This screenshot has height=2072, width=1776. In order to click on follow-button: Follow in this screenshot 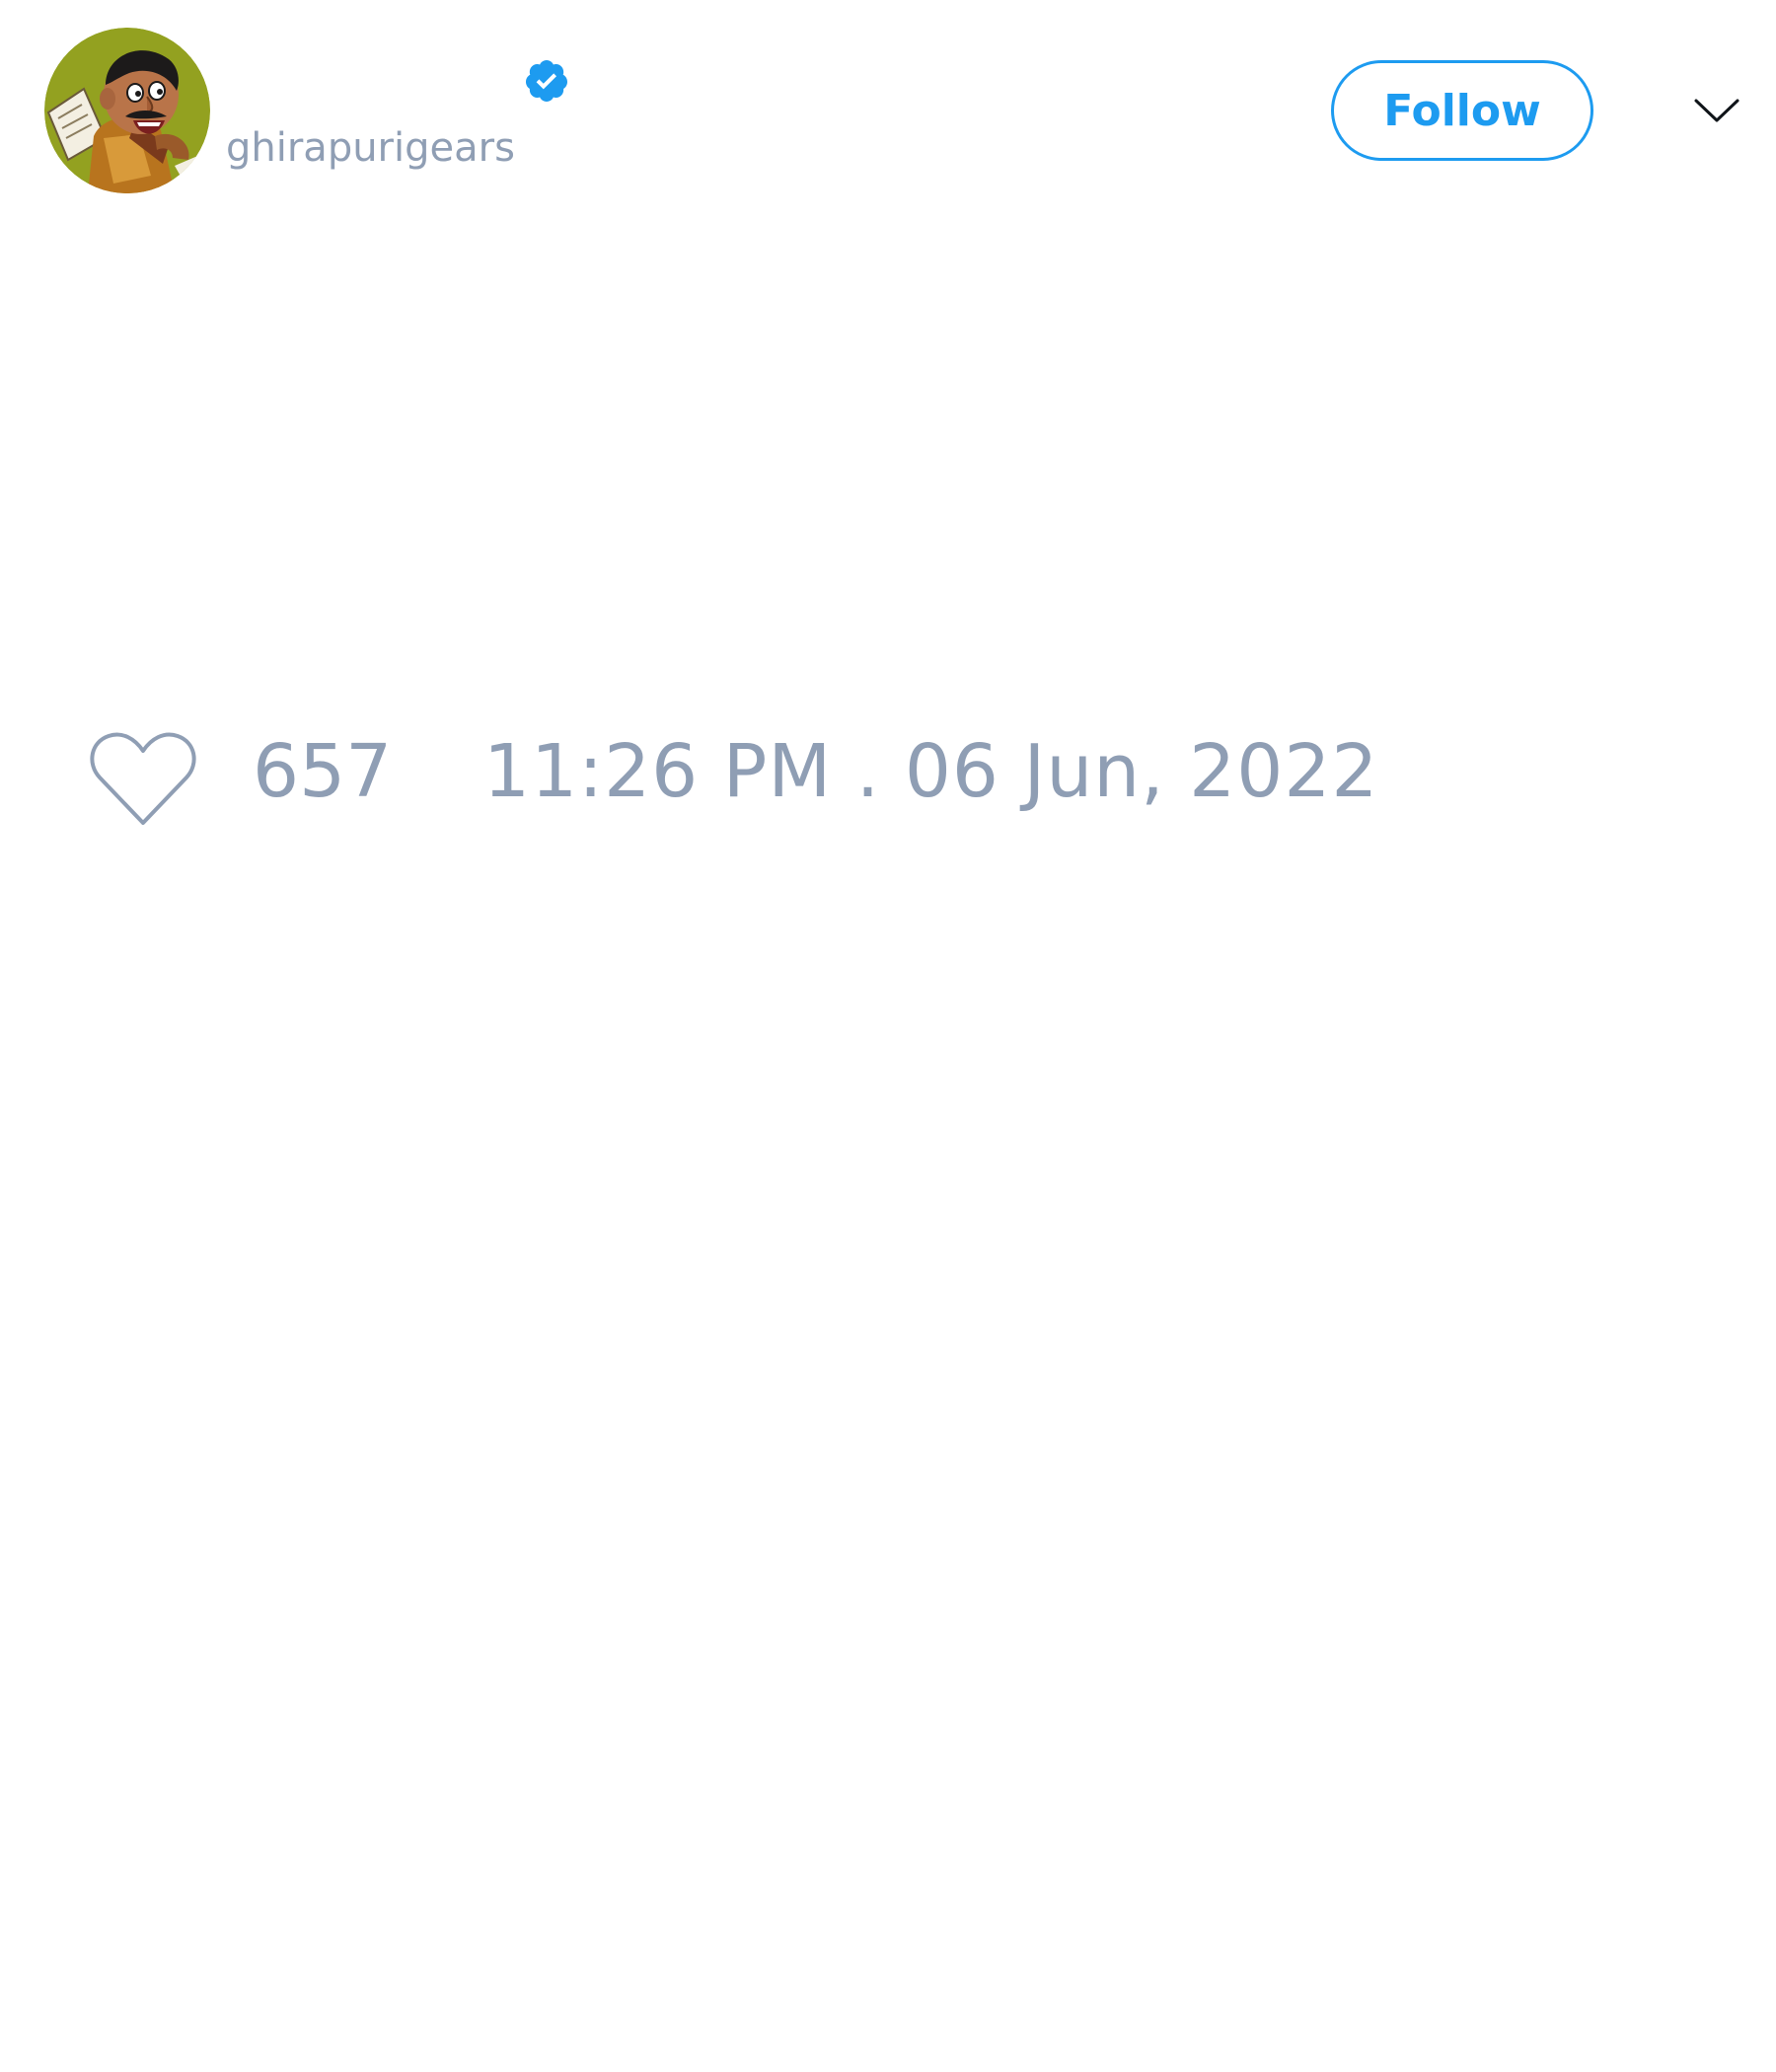, I will do `click(1462, 111)`.